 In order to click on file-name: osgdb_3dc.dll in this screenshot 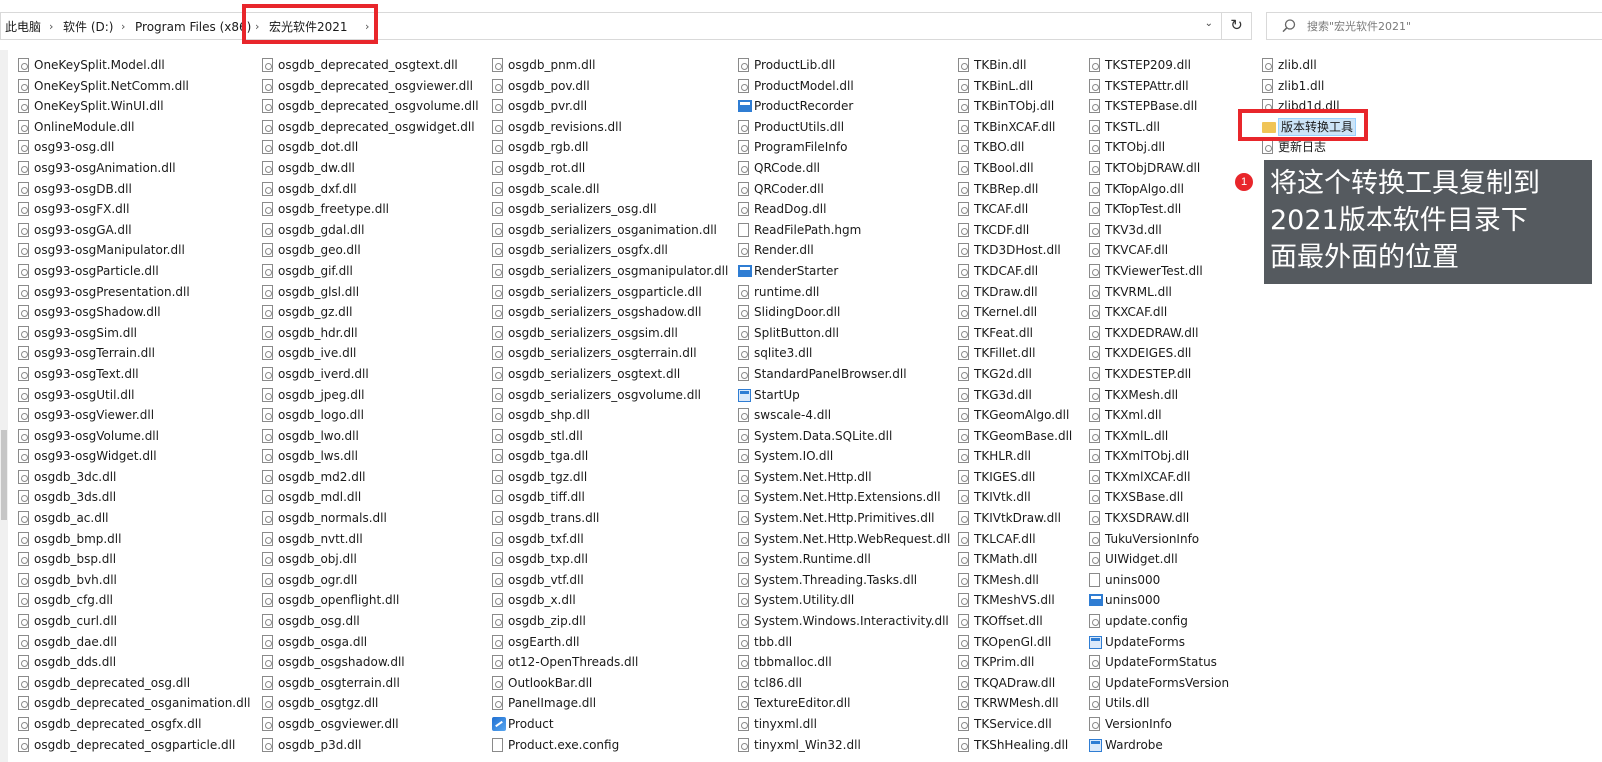, I will do `click(75, 476)`.